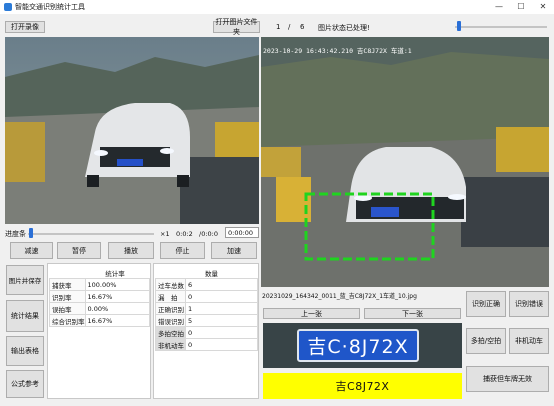  I want to click on open-folder-button: 打开图片文件夹, so click(236, 27).